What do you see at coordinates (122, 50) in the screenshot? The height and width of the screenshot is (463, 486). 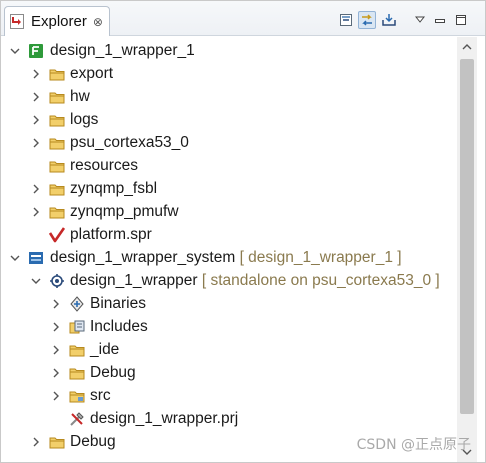 I see `tree-item-label: design_1_wrapper_1` at bounding box center [122, 50].